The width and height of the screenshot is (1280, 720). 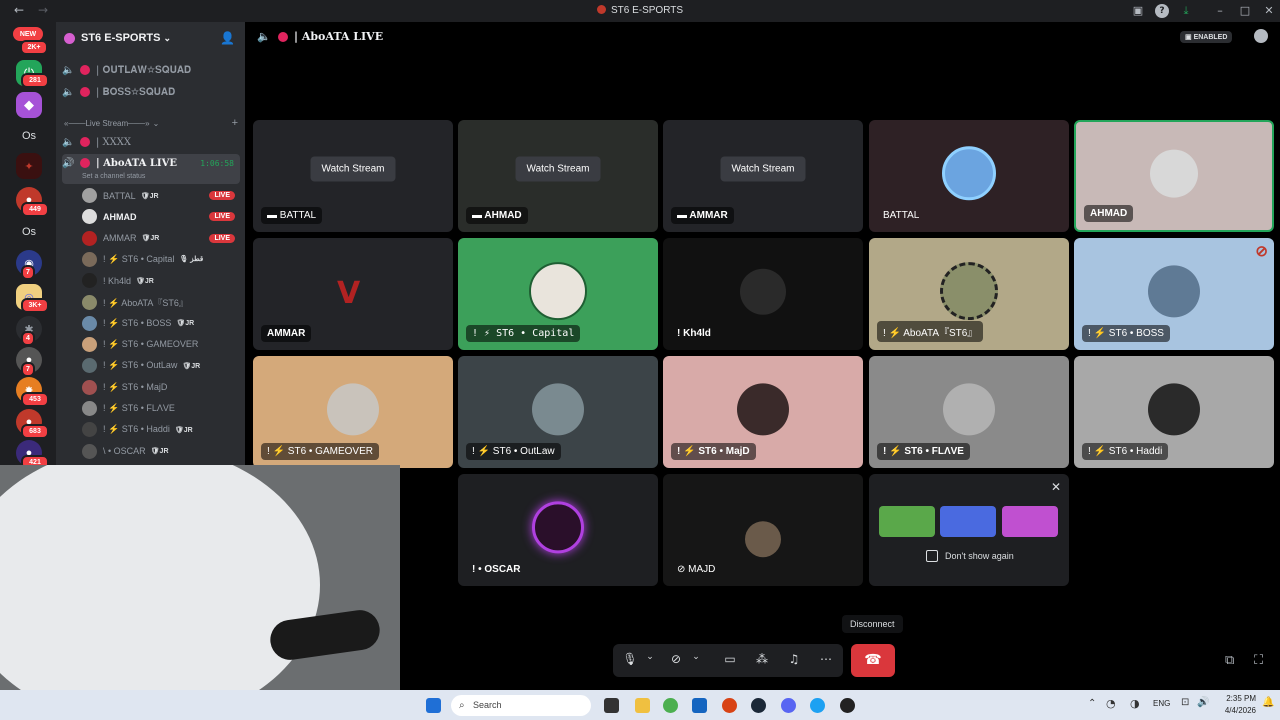 I want to click on more-options-icon: ⋯, so click(x=826, y=659).